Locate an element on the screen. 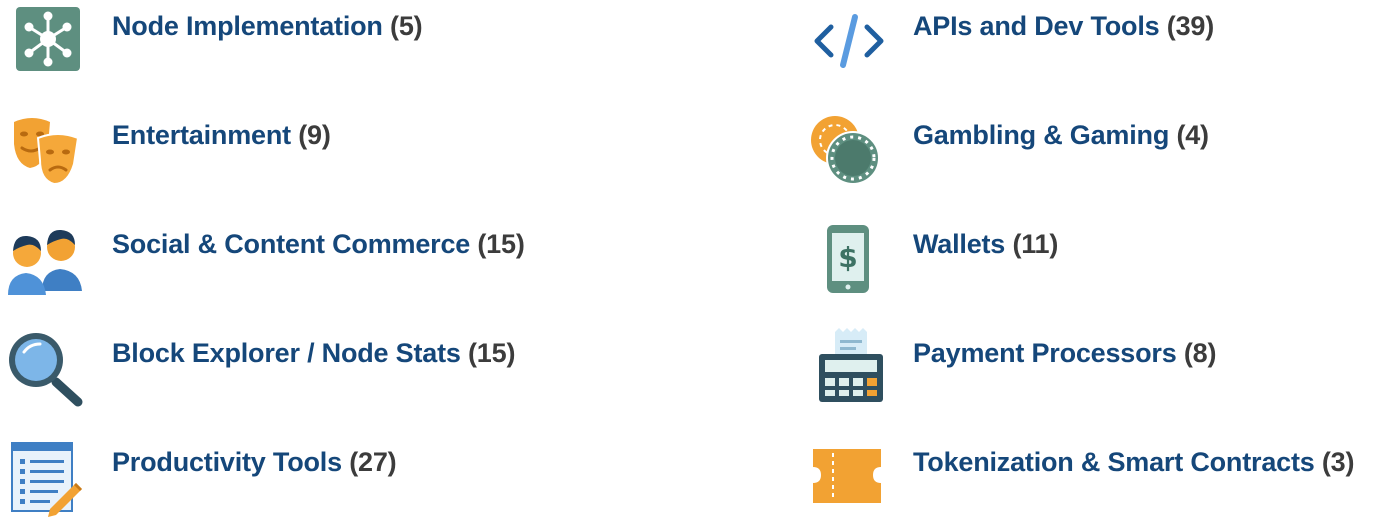 The image size is (1400, 532). category-label: Gambling & Gaming is located at coordinates (1041, 135).